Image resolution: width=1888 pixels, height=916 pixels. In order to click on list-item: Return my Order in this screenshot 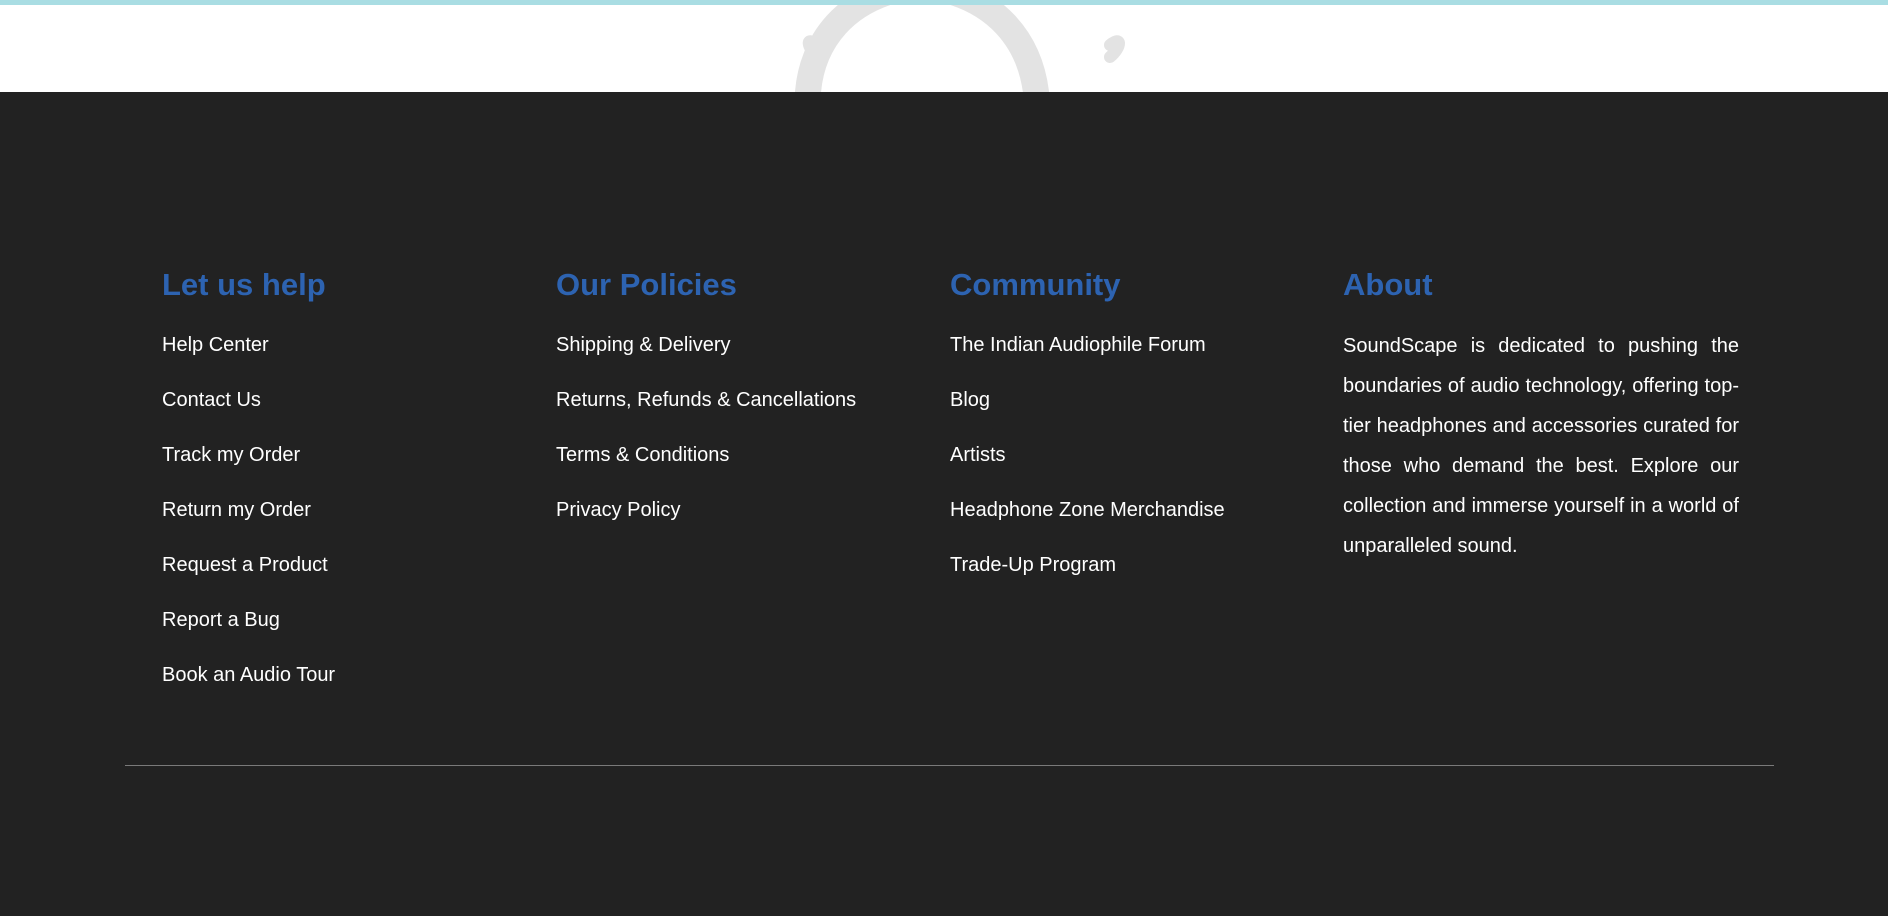, I will do `click(248, 525)`.